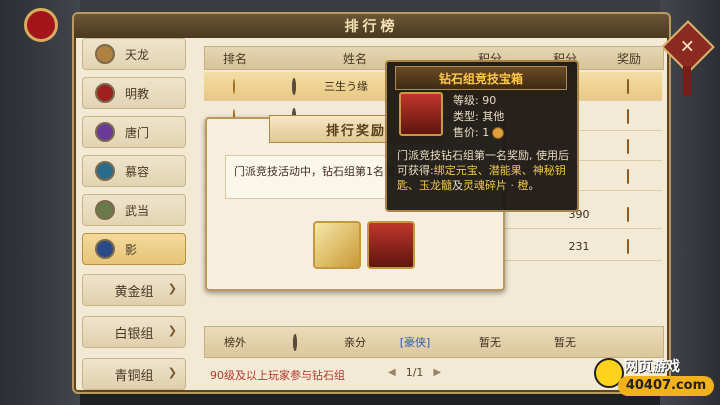 The height and width of the screenshot is (405, 720). Describe the element at coordinates (437, 372) in the screenshot. I see `next-page-button: ▶` at that location.